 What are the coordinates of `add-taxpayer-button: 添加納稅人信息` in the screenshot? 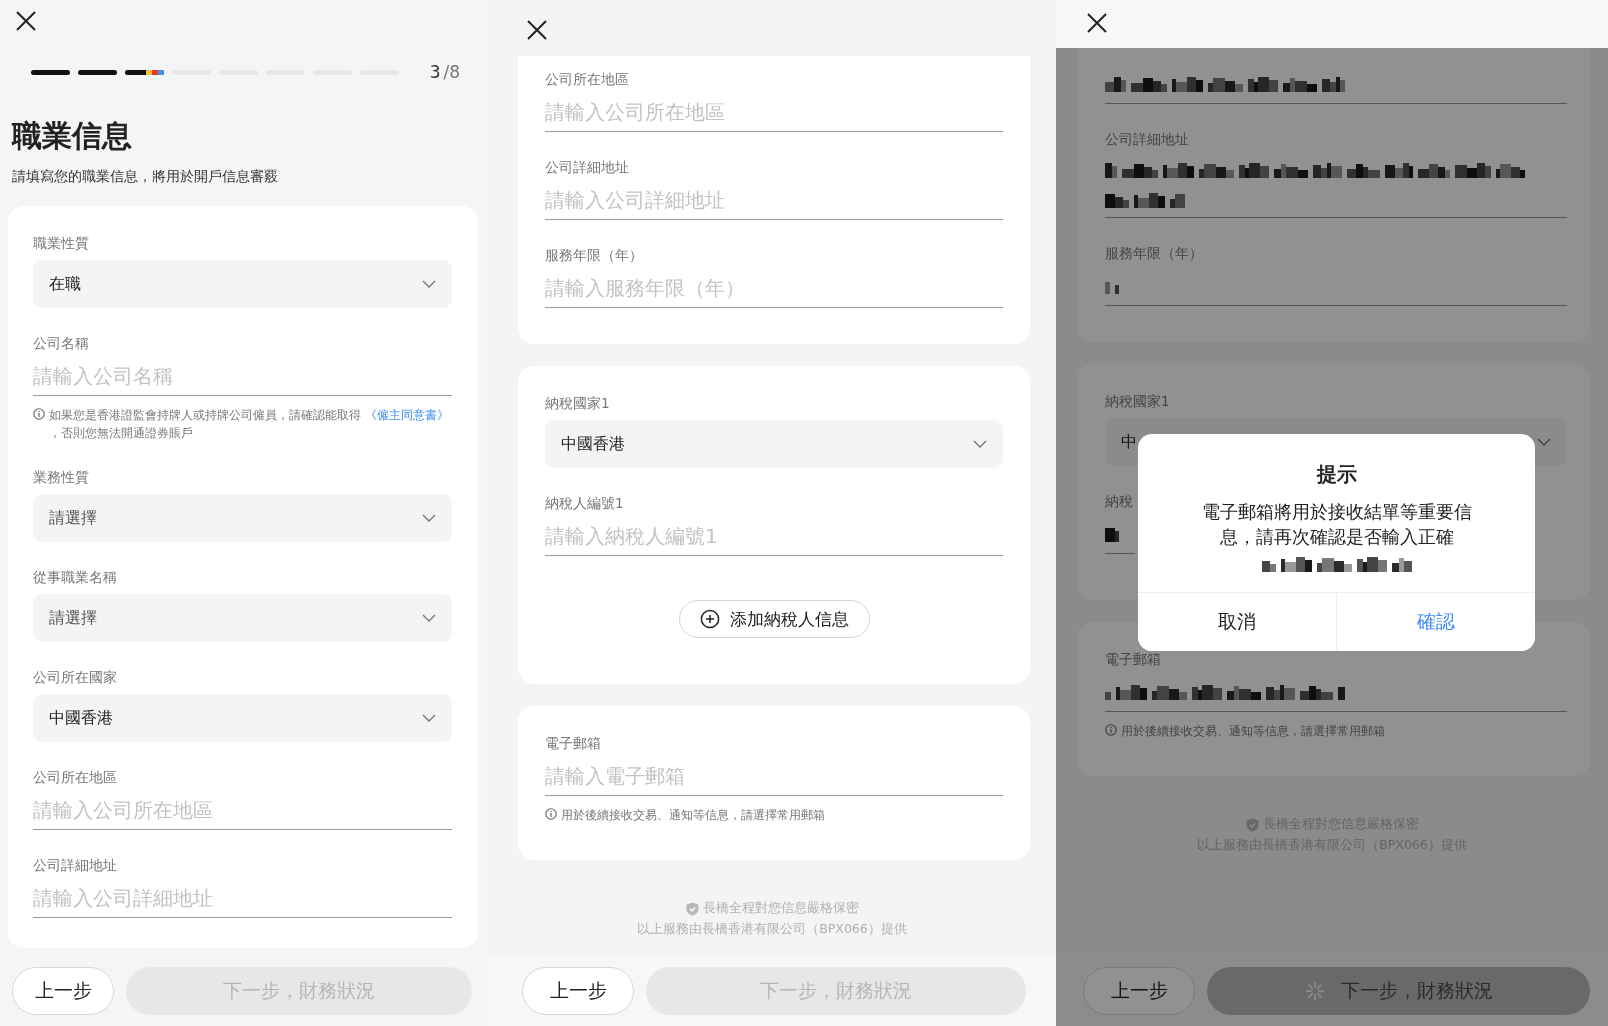 It's located at (774, 619).